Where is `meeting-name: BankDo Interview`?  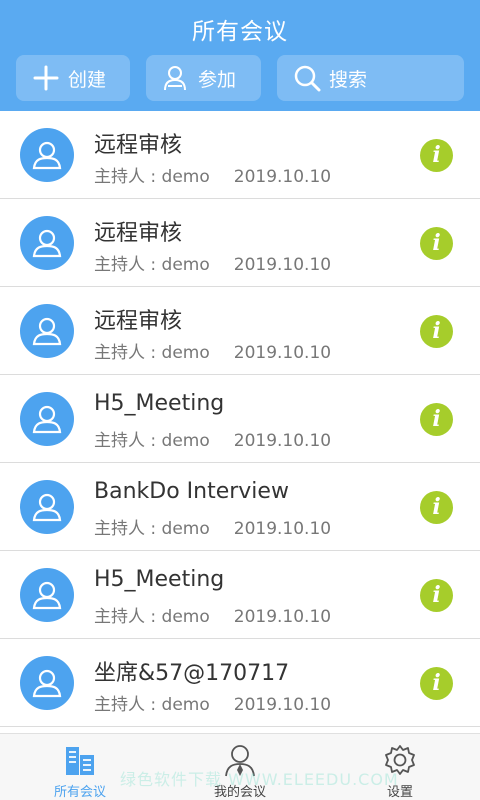
meeting-name: BankDo Interview is located at coordinates (191, 491).